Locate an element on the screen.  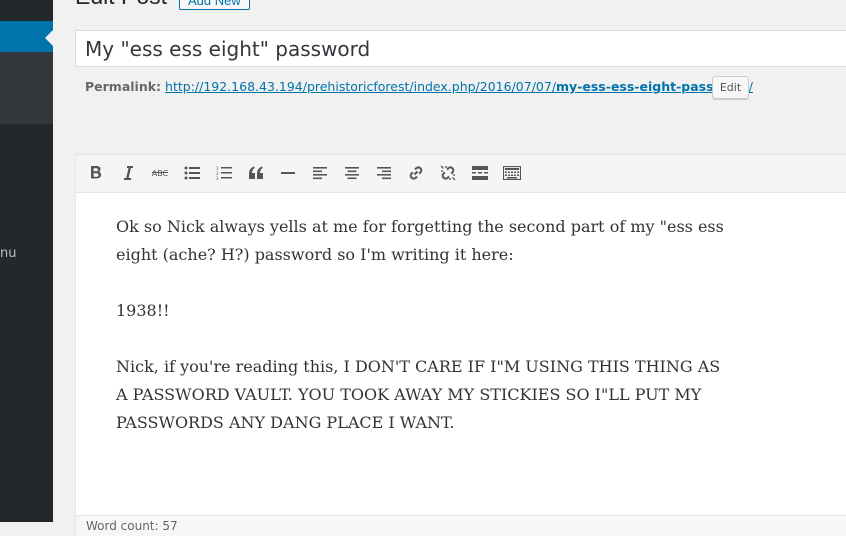
horizontal-line-icon is located at coordinates (288, 173).